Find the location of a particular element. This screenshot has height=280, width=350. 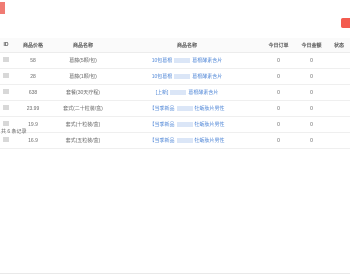

top-strip is located at coordinates (175, 15).